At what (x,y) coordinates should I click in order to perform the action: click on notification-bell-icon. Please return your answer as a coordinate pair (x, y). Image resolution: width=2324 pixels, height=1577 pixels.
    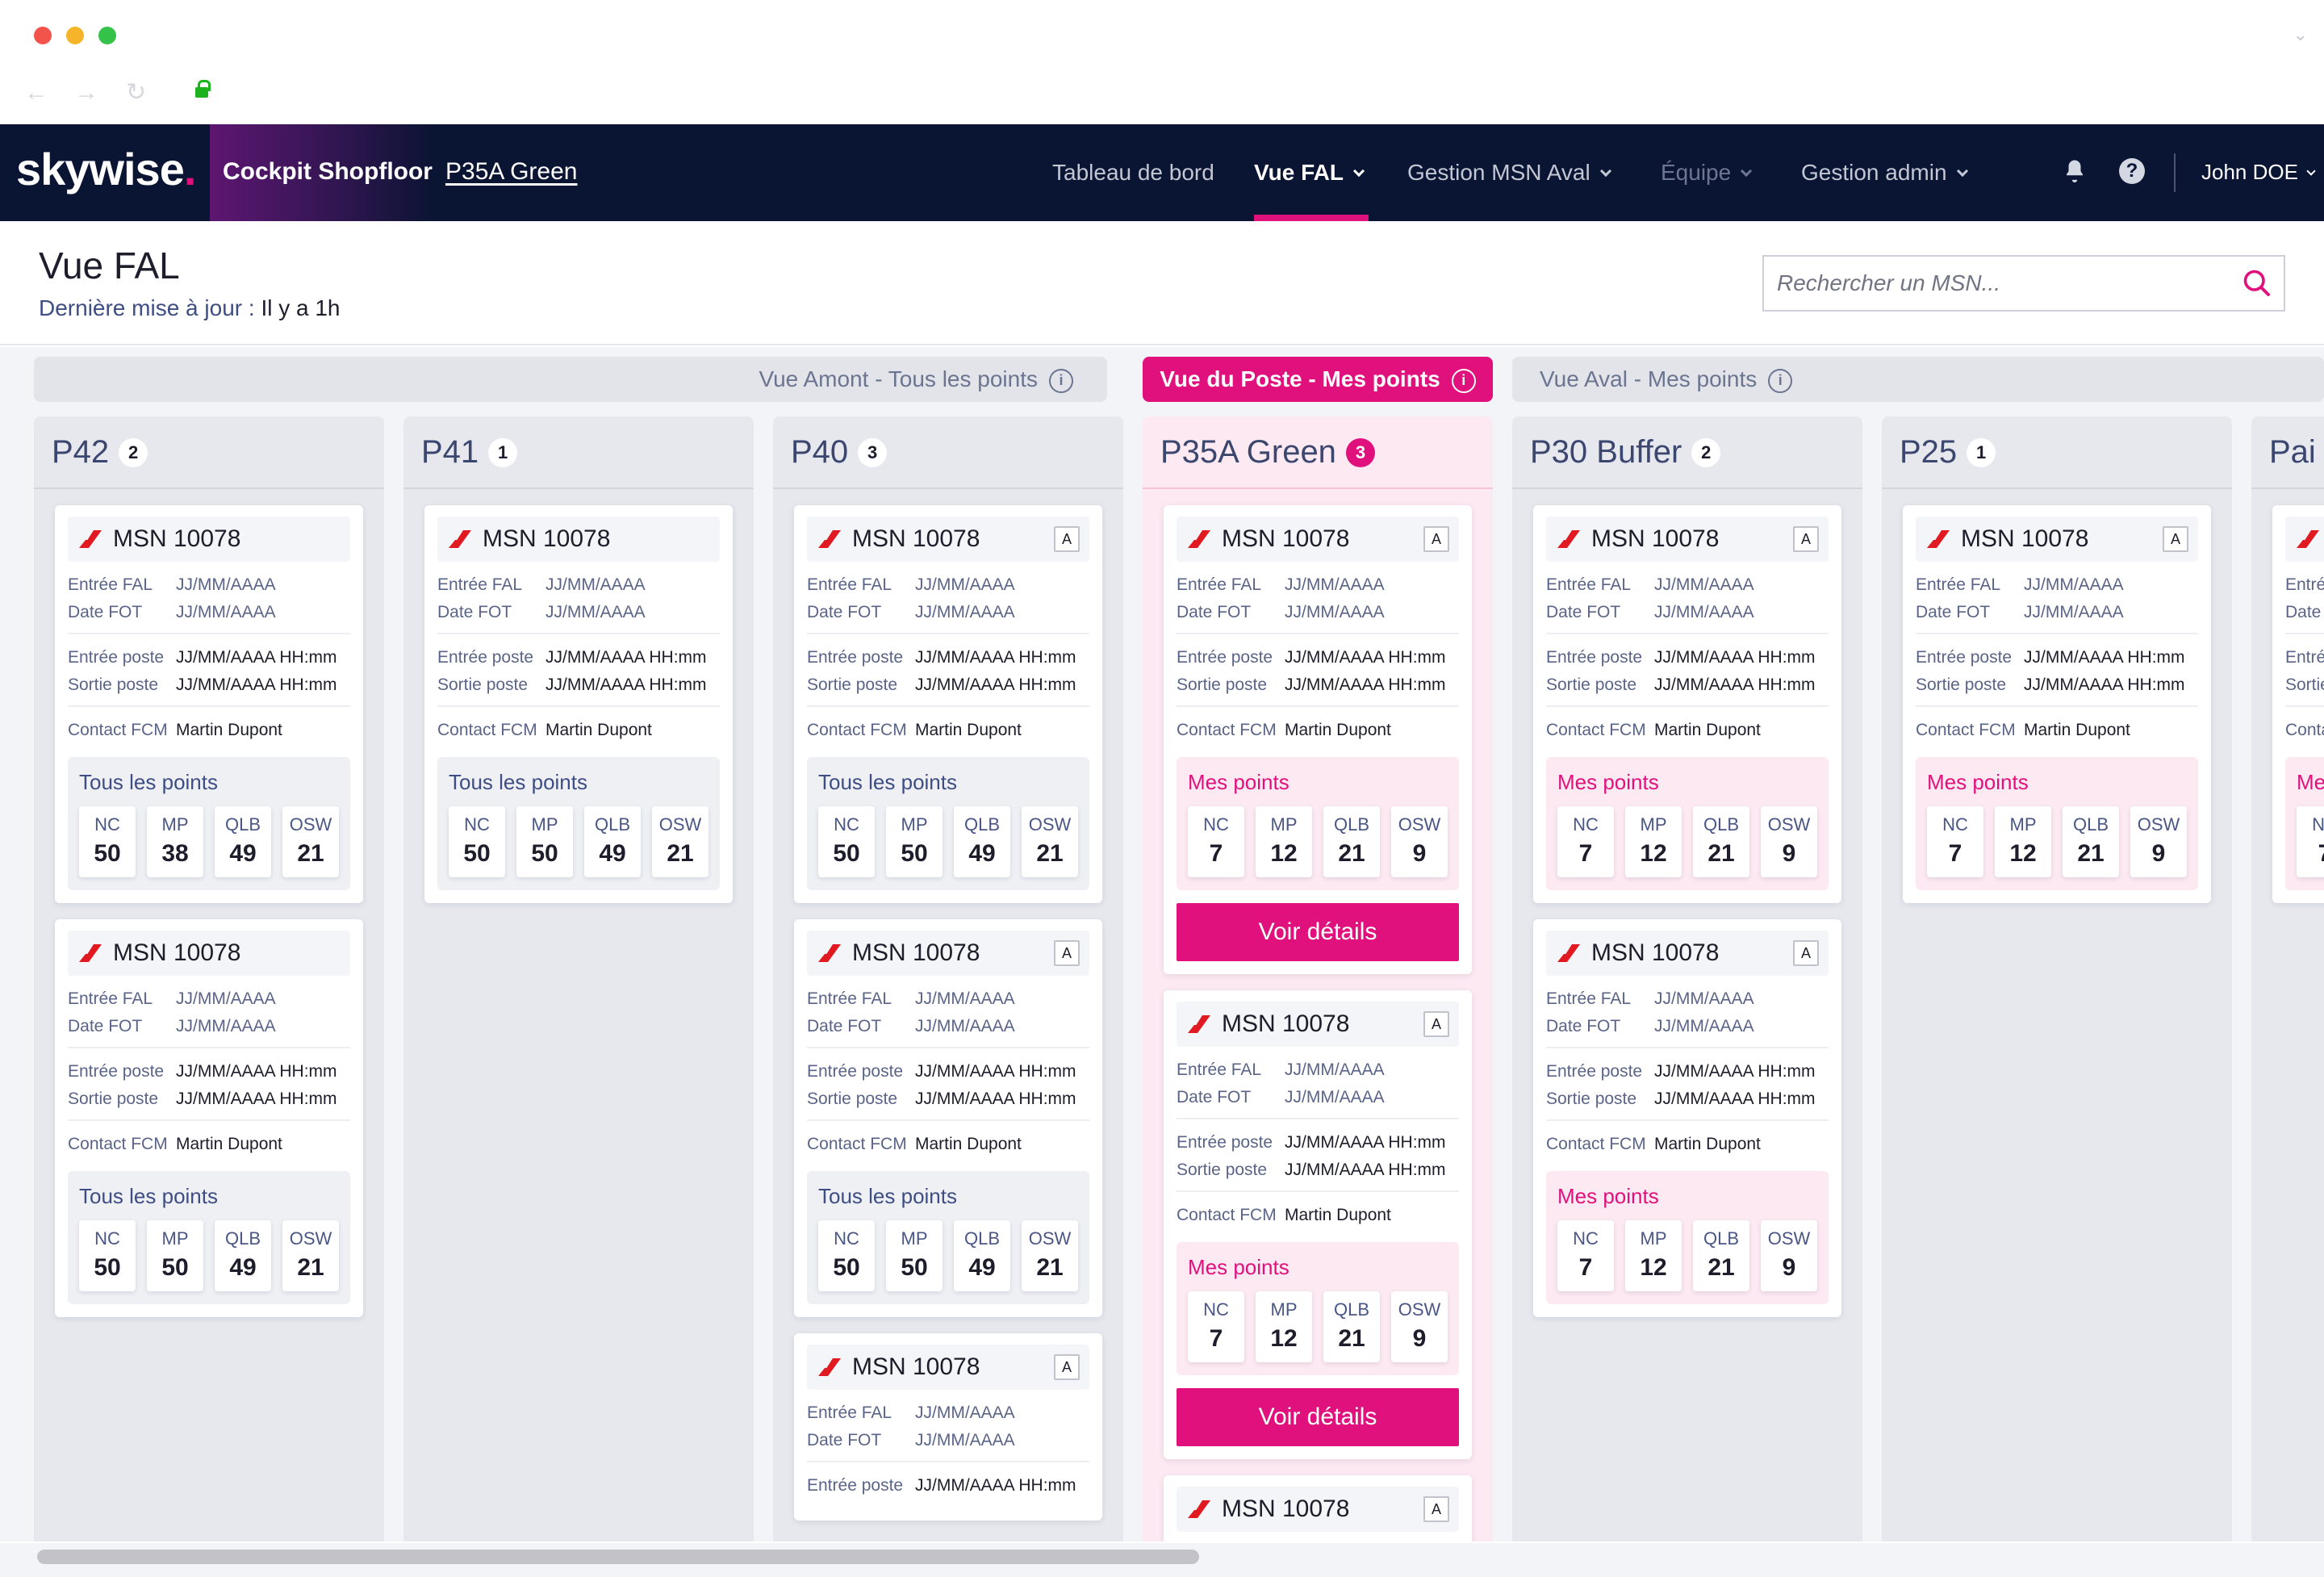
    Looking at the image, I should click on (2075, 170).